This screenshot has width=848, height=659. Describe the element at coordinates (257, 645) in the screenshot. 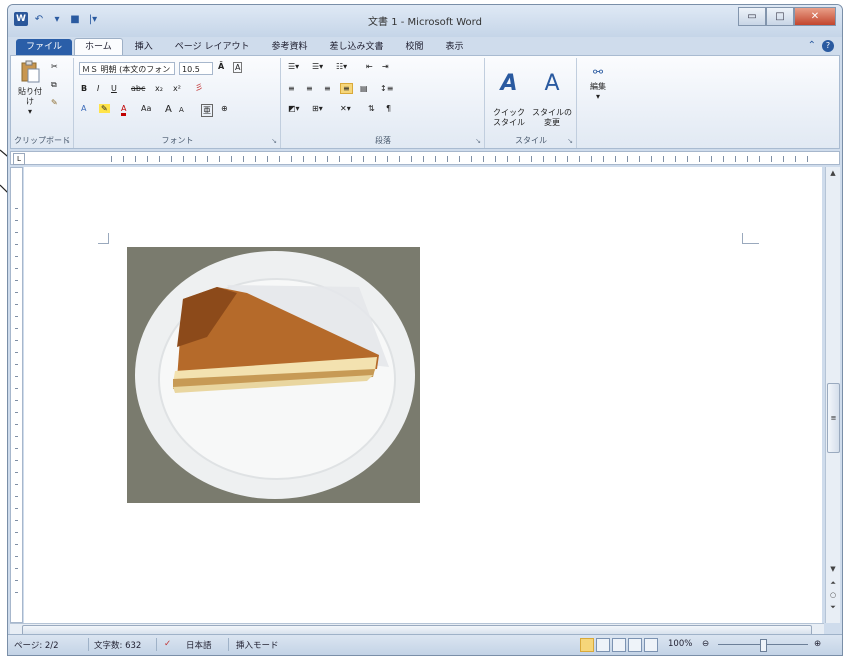

I see `insert-mode: 挿入モード` at that location.